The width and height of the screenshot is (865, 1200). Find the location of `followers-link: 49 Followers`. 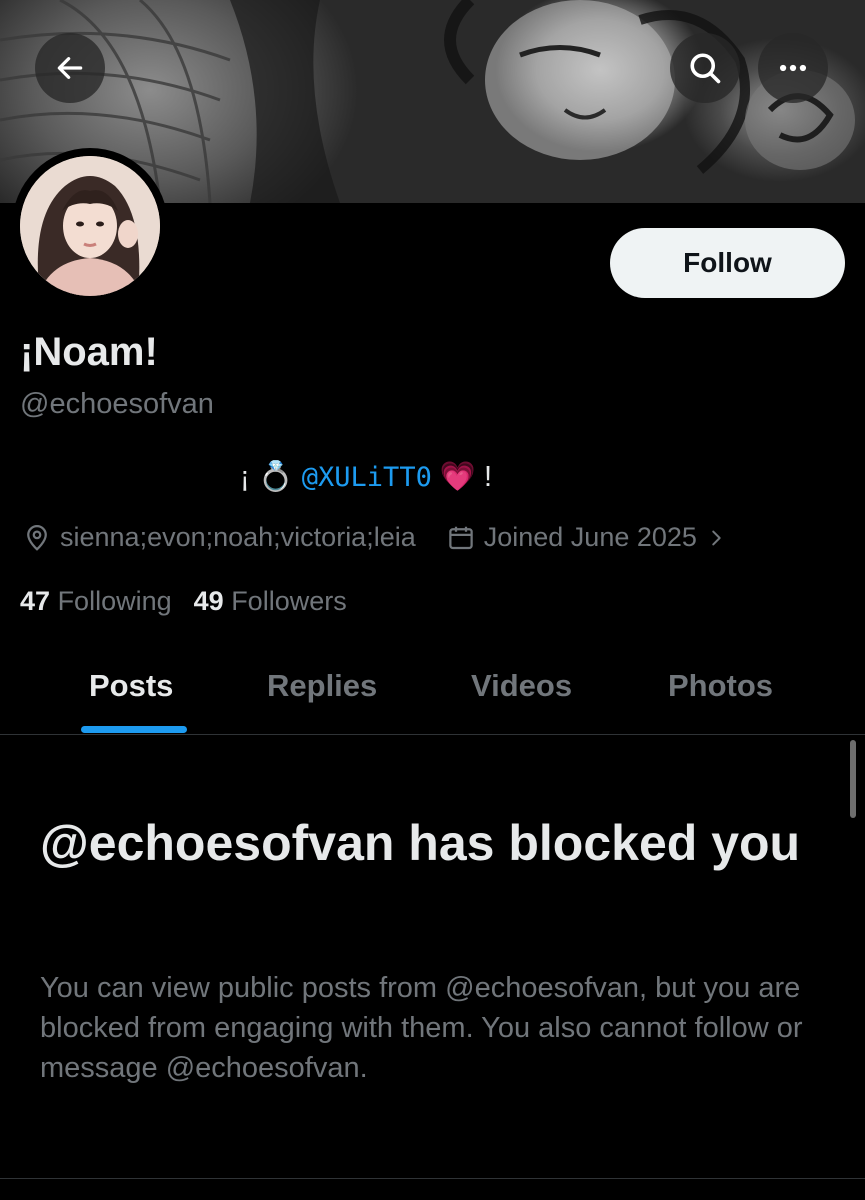

followers-link: 49 Followers is located at coordinates (270, 601).